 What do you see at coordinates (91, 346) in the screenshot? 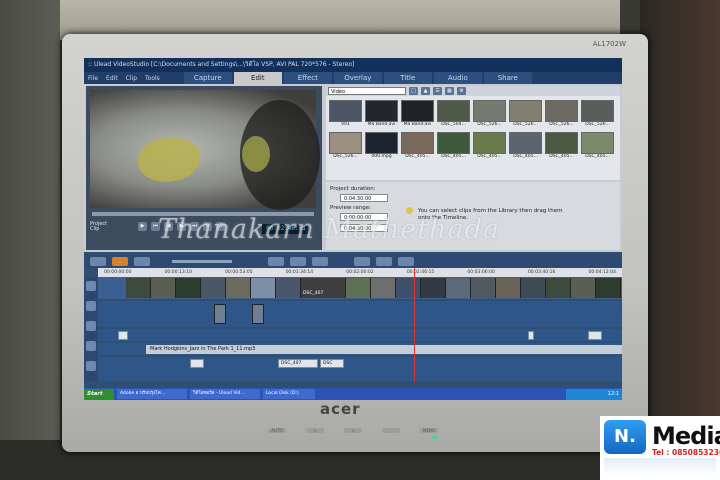
I see `voice-track-icon` at bounding box center [91, 346].